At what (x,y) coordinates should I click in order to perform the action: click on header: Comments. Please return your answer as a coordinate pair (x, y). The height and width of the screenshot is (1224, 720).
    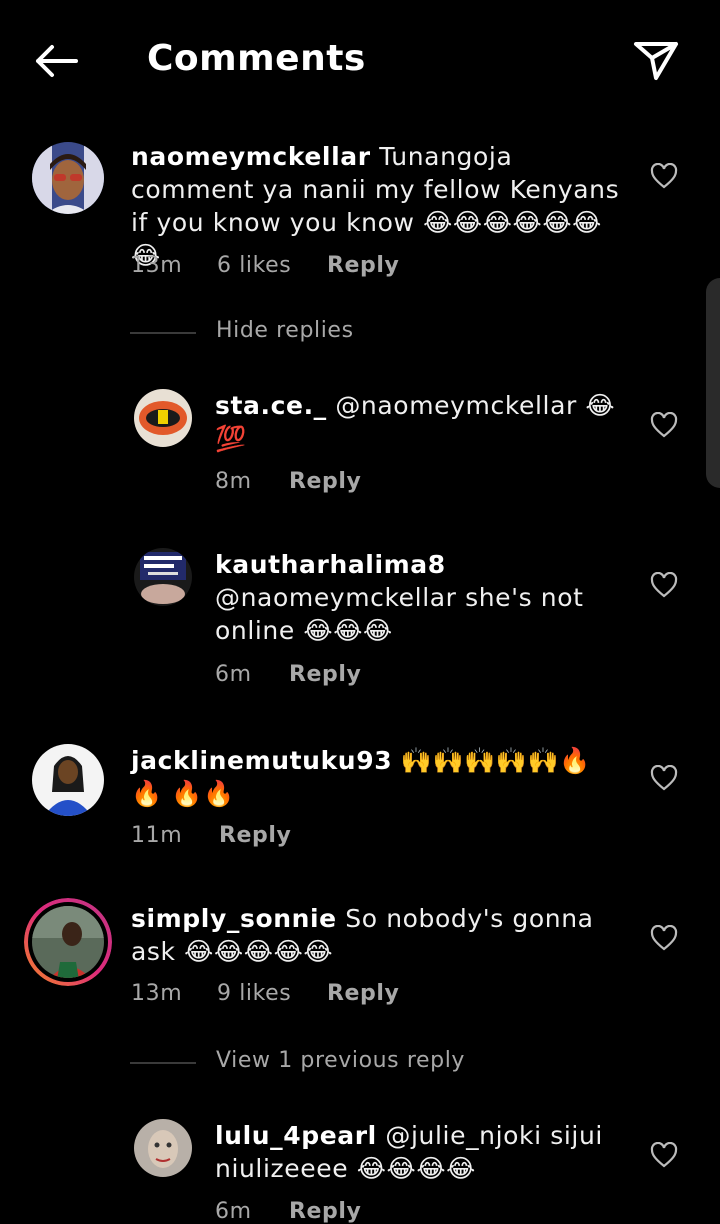
    Looking at the image, I should click on (360, 60).